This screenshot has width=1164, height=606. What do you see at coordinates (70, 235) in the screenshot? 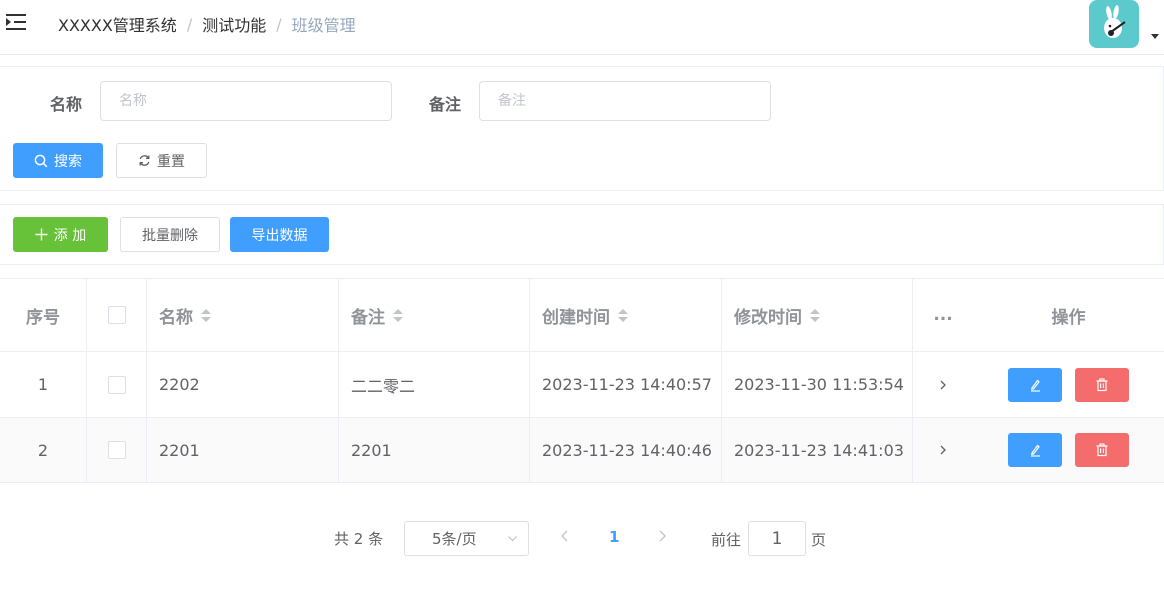
I see `add-button-label: 添 加` at bounding box center [70, 235].